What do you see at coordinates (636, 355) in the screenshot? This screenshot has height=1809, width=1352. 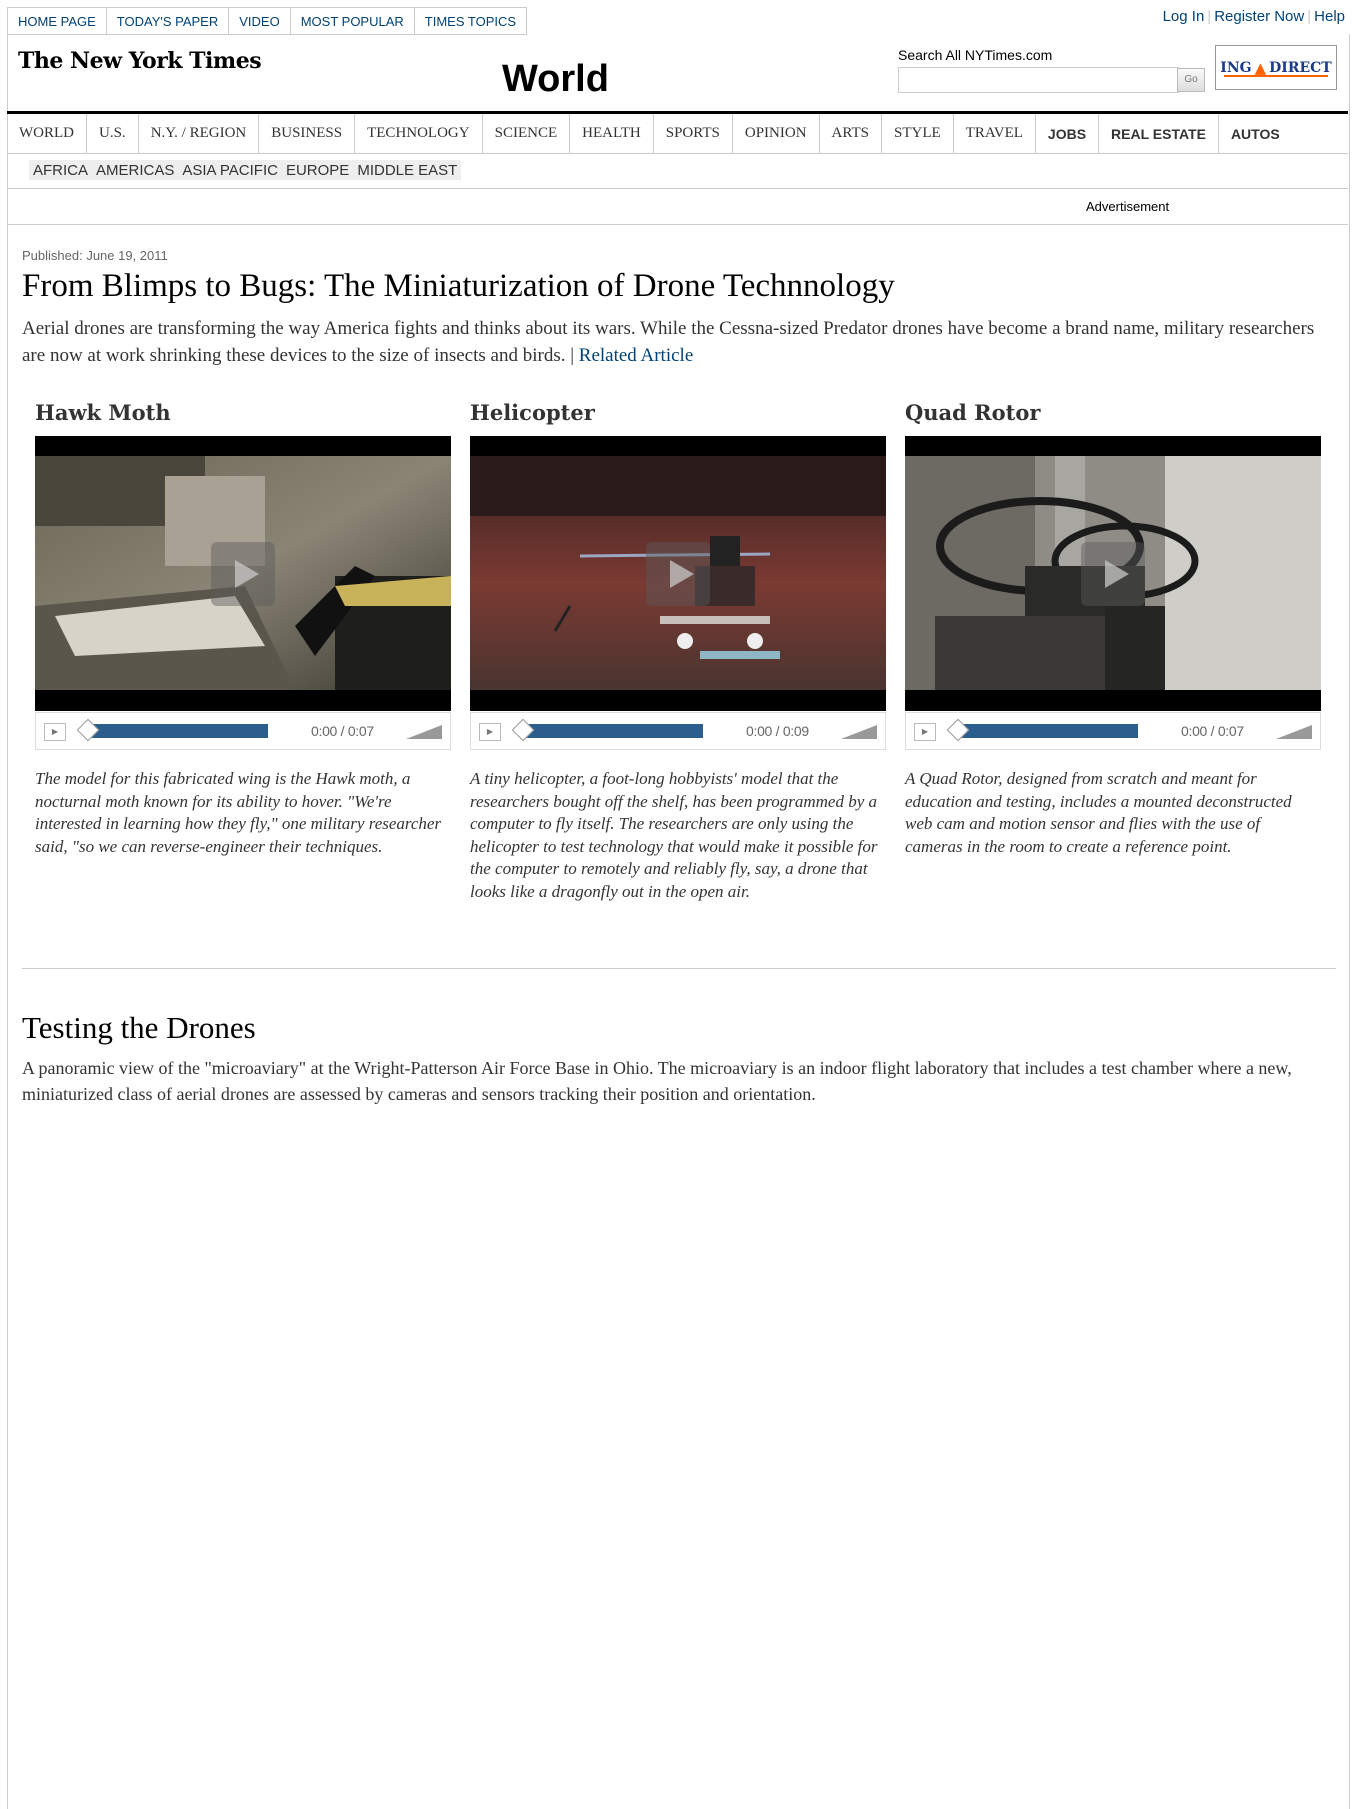 I see `related-article-link: Related Article` at bounding box center [636, 355].